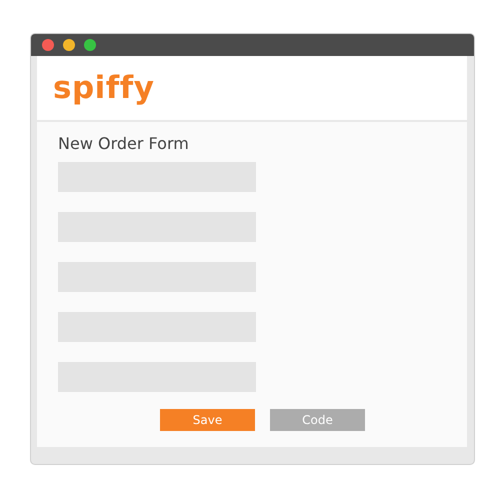 Image resolution: width=500 pixels, height=500 pixels. Describe the element at coordinates (48, 45) in the screenshot. I see `close-button` at that location.